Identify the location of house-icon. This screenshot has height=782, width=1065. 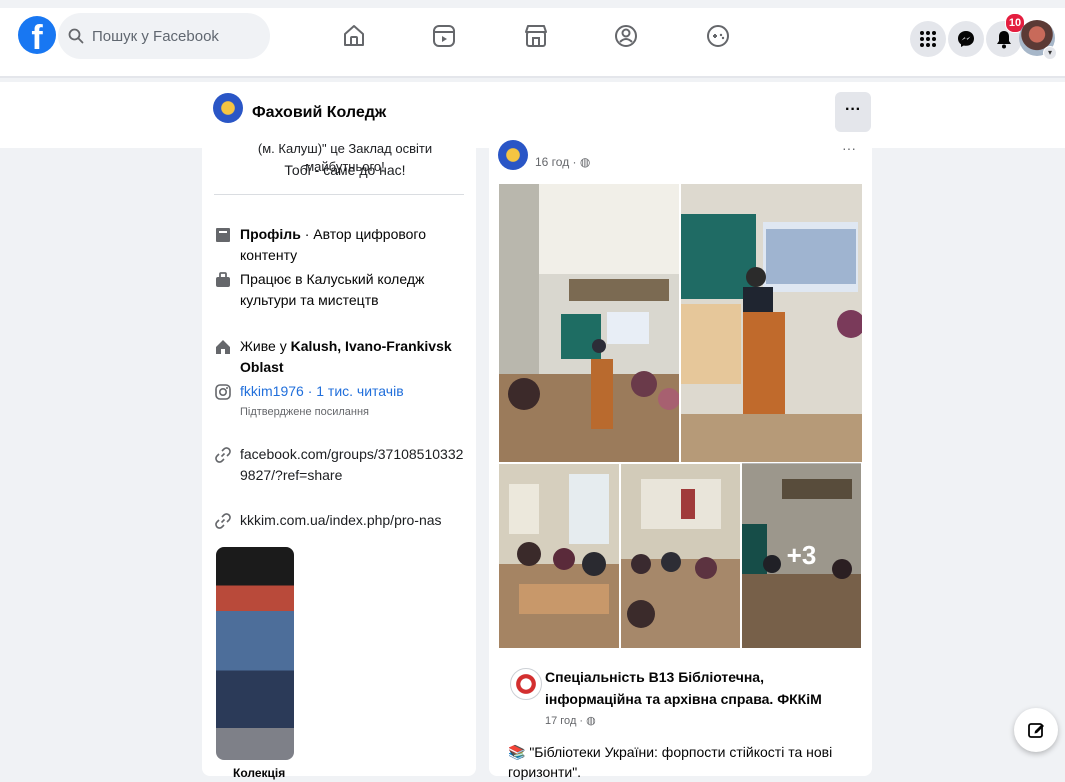
(223, 347).